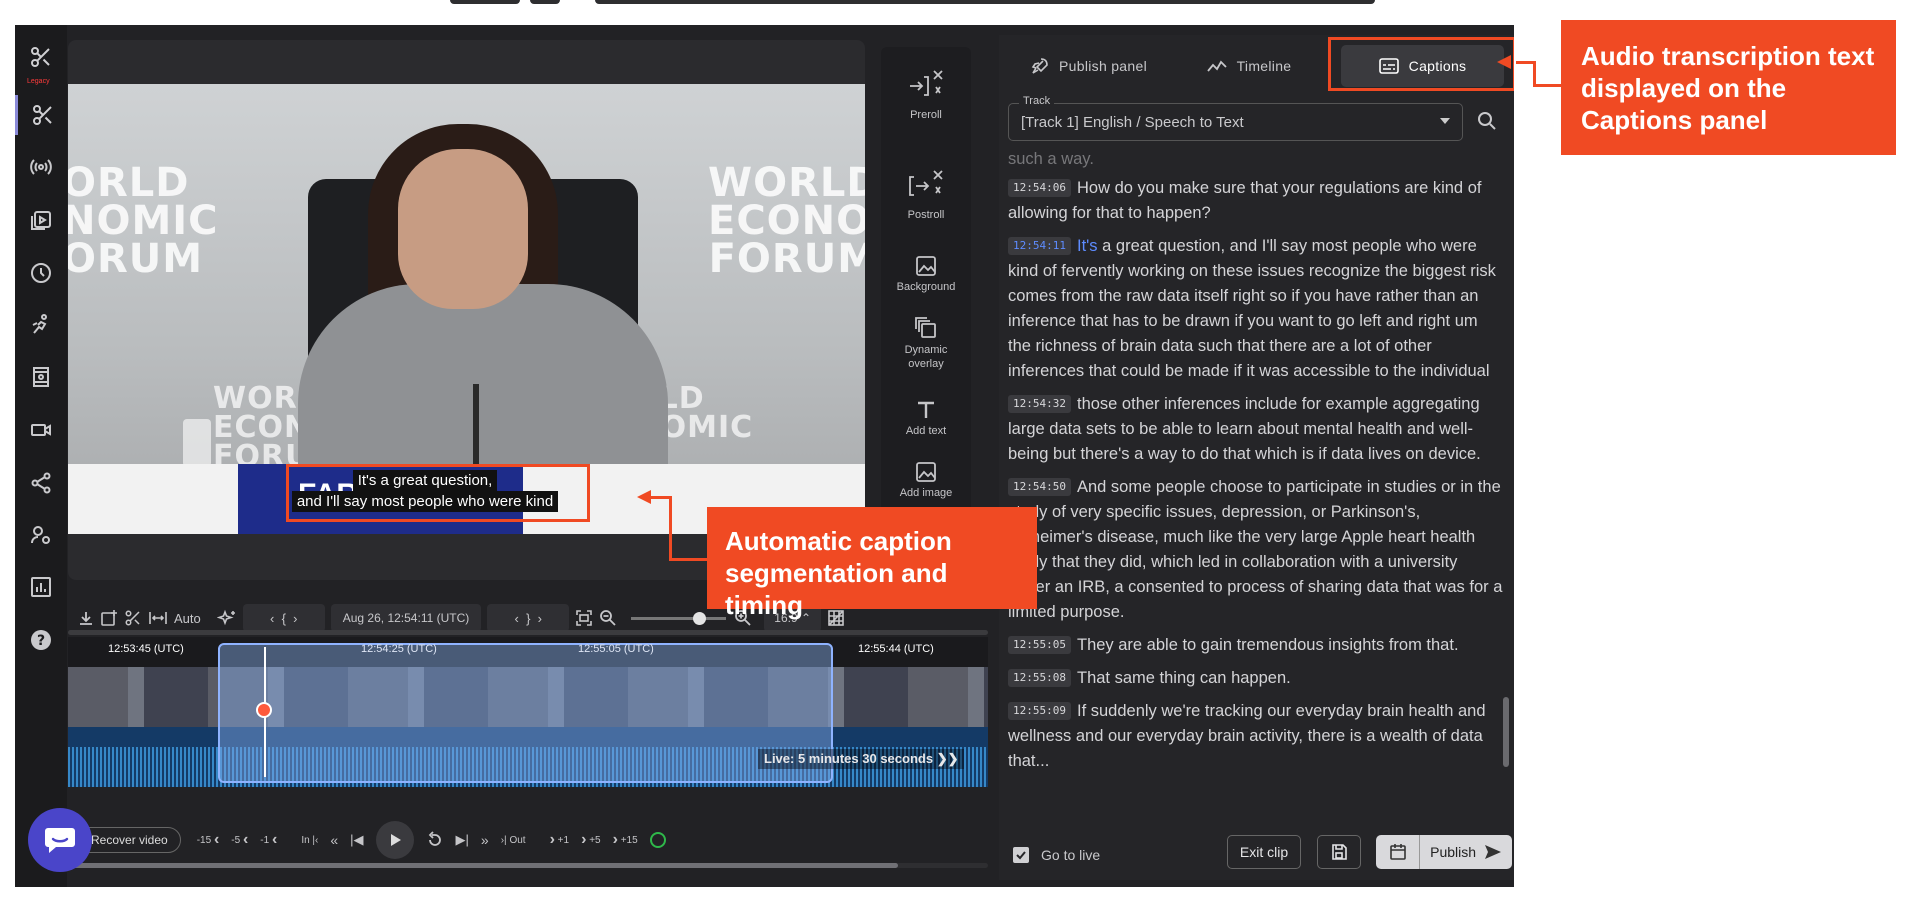 This screenshot has width=1906, height=905. Describe the element at coordinates (926, 194) in the screenshot. I see `postroll-tool: Postroll` at that location.